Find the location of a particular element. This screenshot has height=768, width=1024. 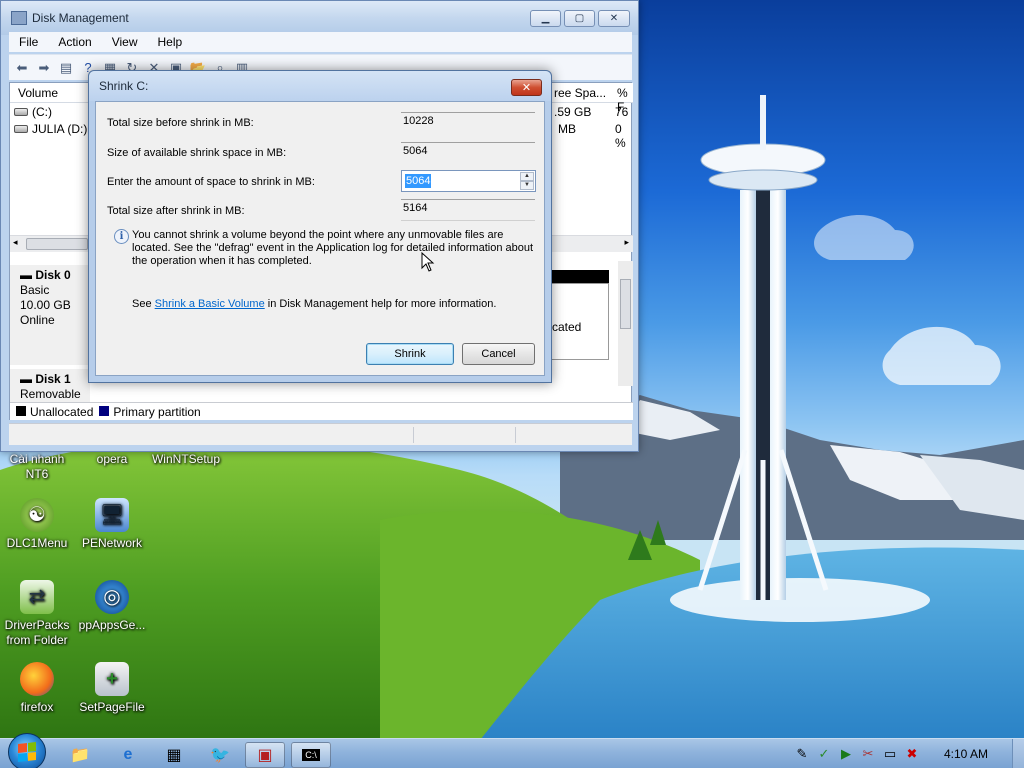

volume-c-free: .59 GB is located at coordinates (573, 112).